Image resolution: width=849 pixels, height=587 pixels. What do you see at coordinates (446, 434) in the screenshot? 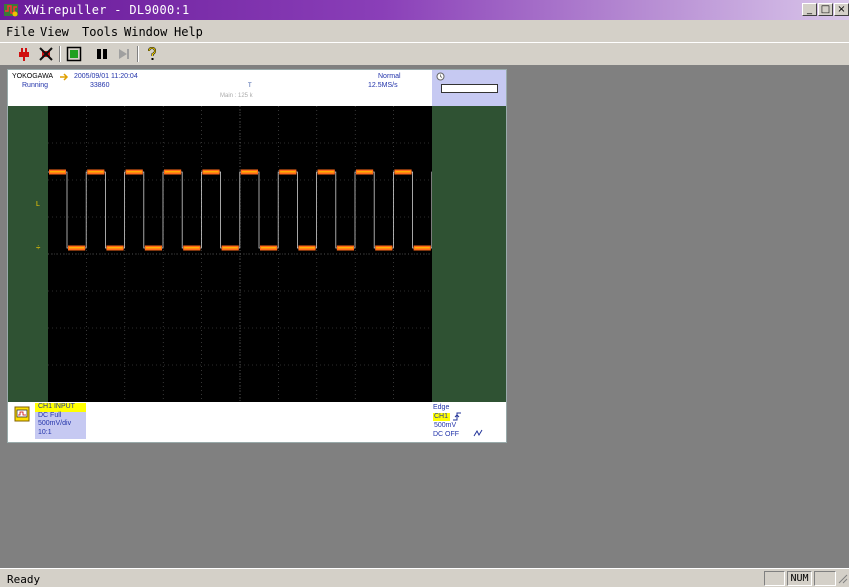
I see `trigger-coupling: DC OFF` at bounding box center [446, 434].